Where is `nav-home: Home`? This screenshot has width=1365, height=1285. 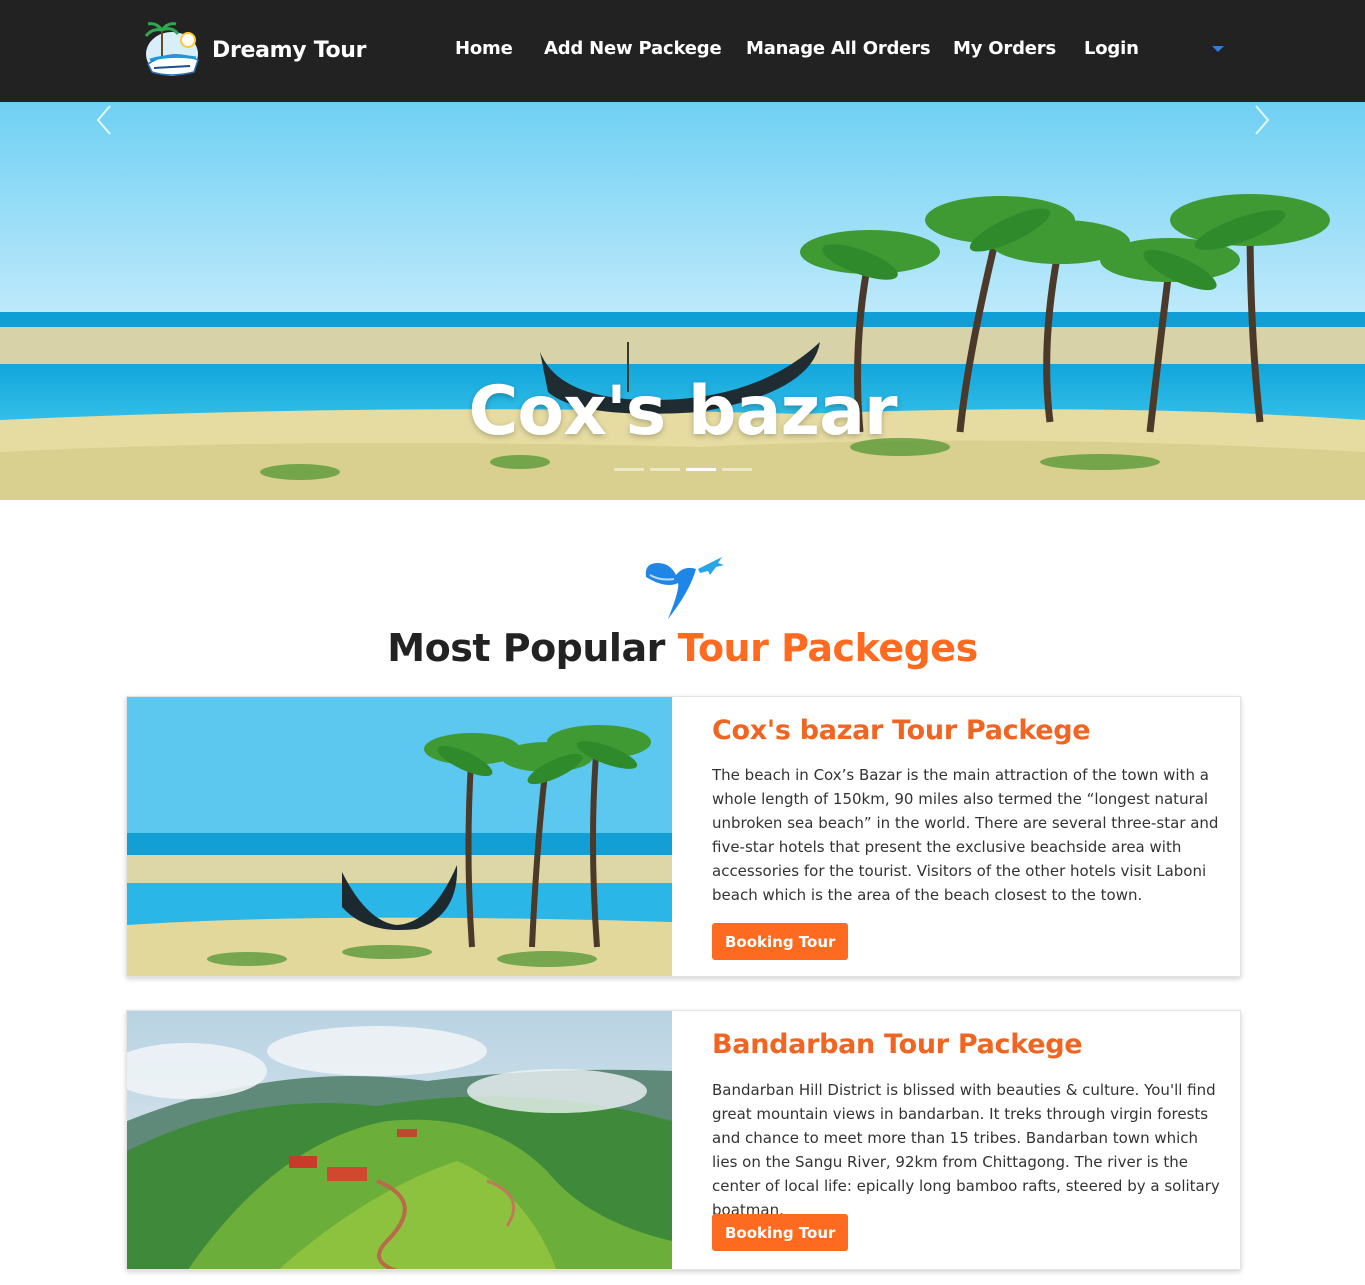
nav-home: Home is located at coordinates (484, 48).